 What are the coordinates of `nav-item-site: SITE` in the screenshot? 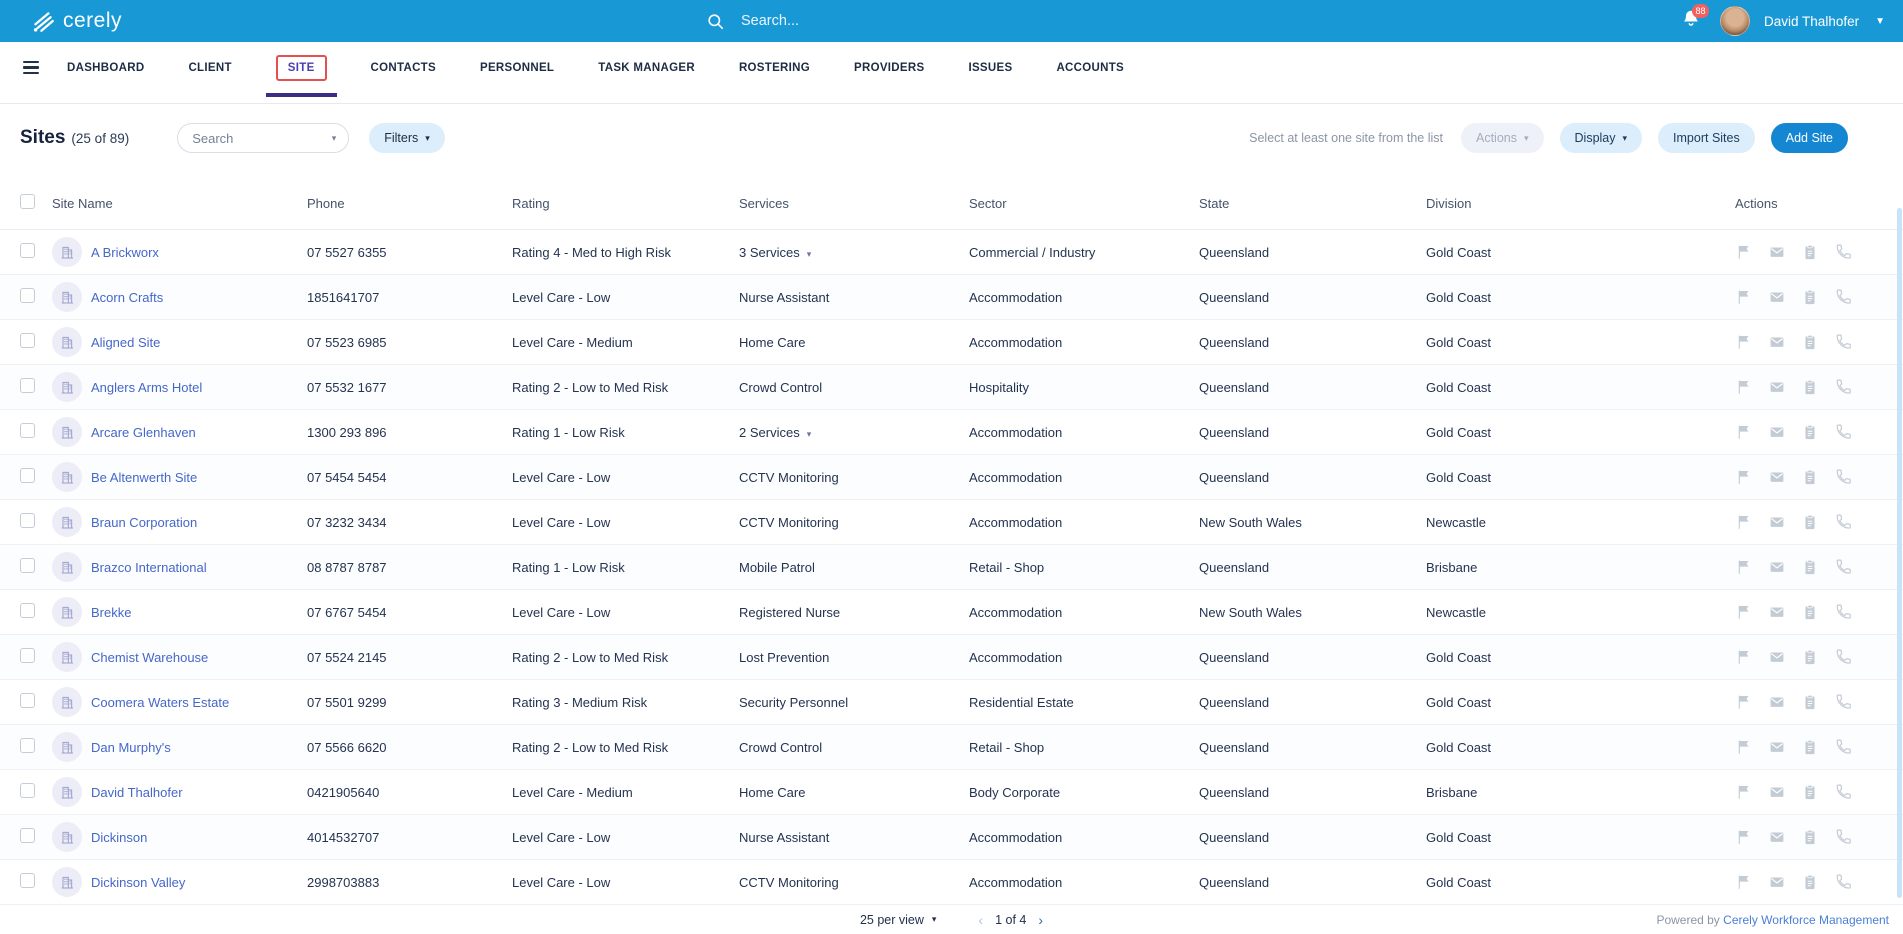 It's located at (301, 75).